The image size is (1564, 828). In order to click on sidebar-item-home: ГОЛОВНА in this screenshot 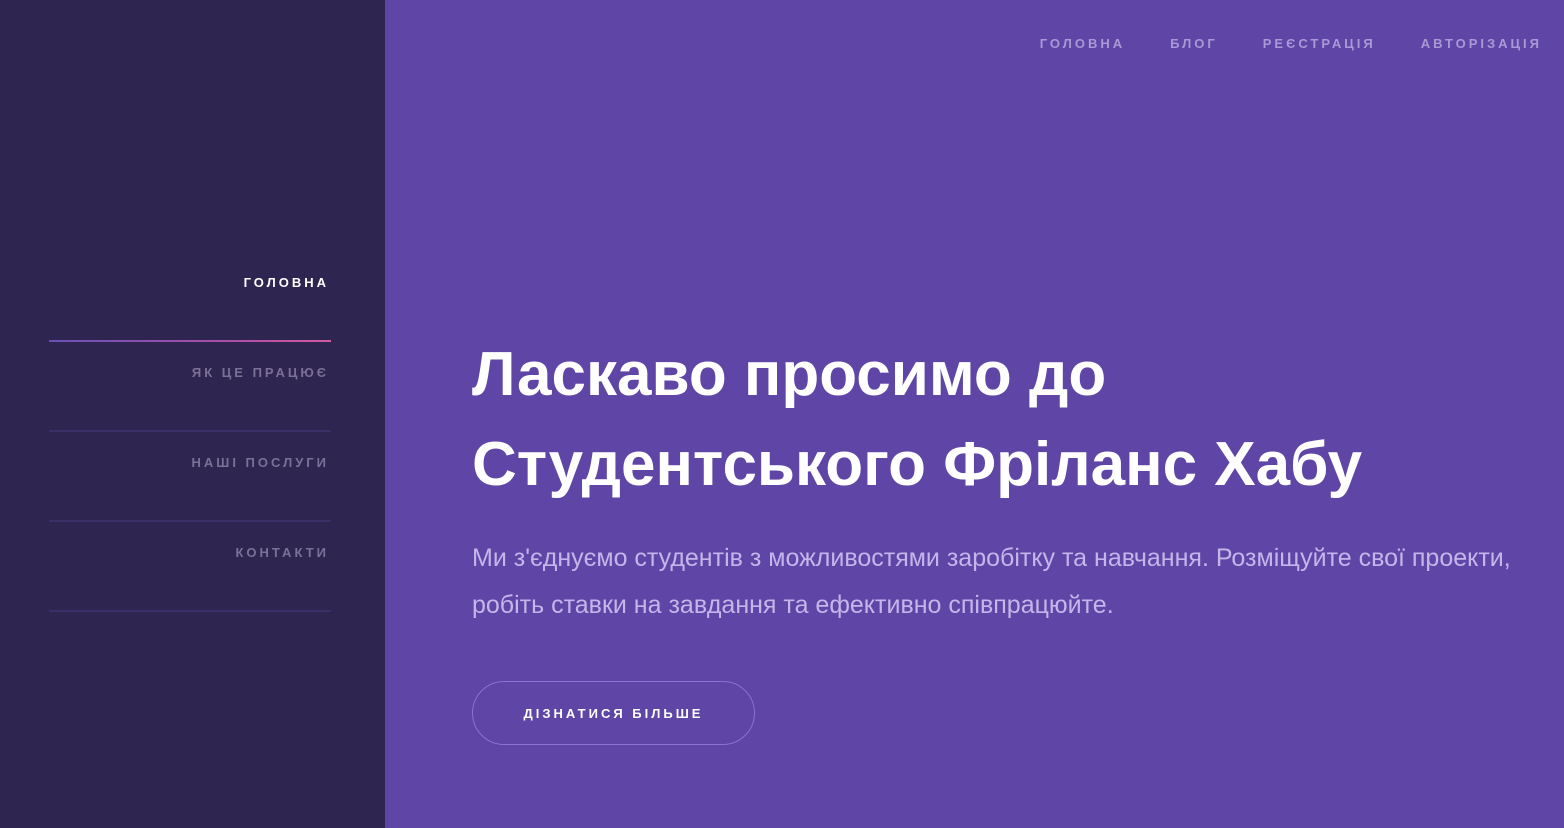, I will do `click(190, 297)`.